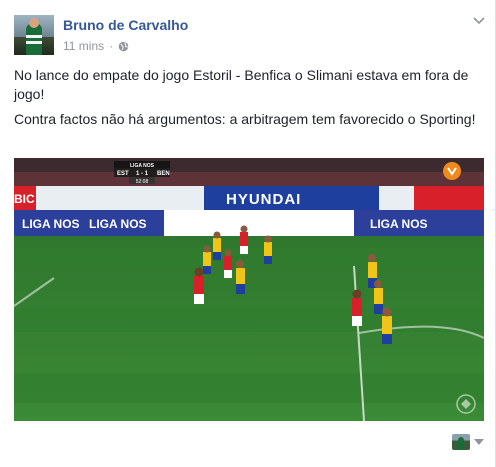 The image size is (496, 467). What do you see at coordinates (123, 46) in the screenshot?
I see `globe-icon` at bounding box center [123, 46].